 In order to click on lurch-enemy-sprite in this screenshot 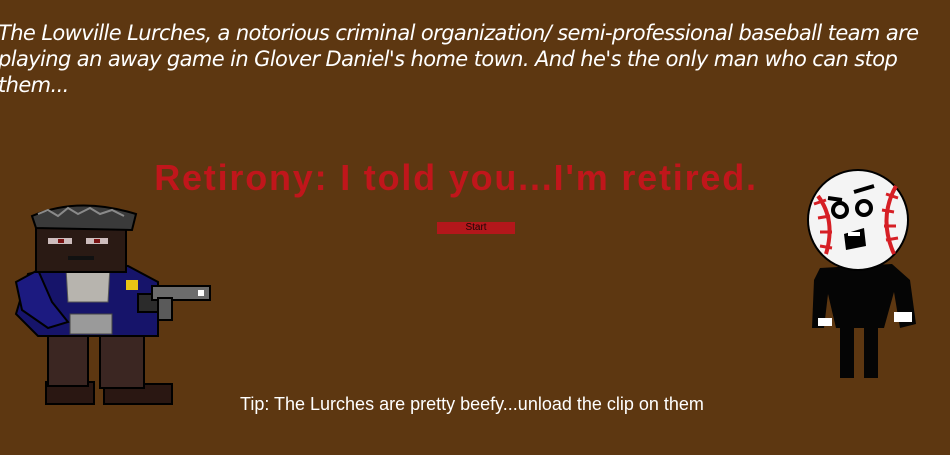, I will do `click(861, 273)`.